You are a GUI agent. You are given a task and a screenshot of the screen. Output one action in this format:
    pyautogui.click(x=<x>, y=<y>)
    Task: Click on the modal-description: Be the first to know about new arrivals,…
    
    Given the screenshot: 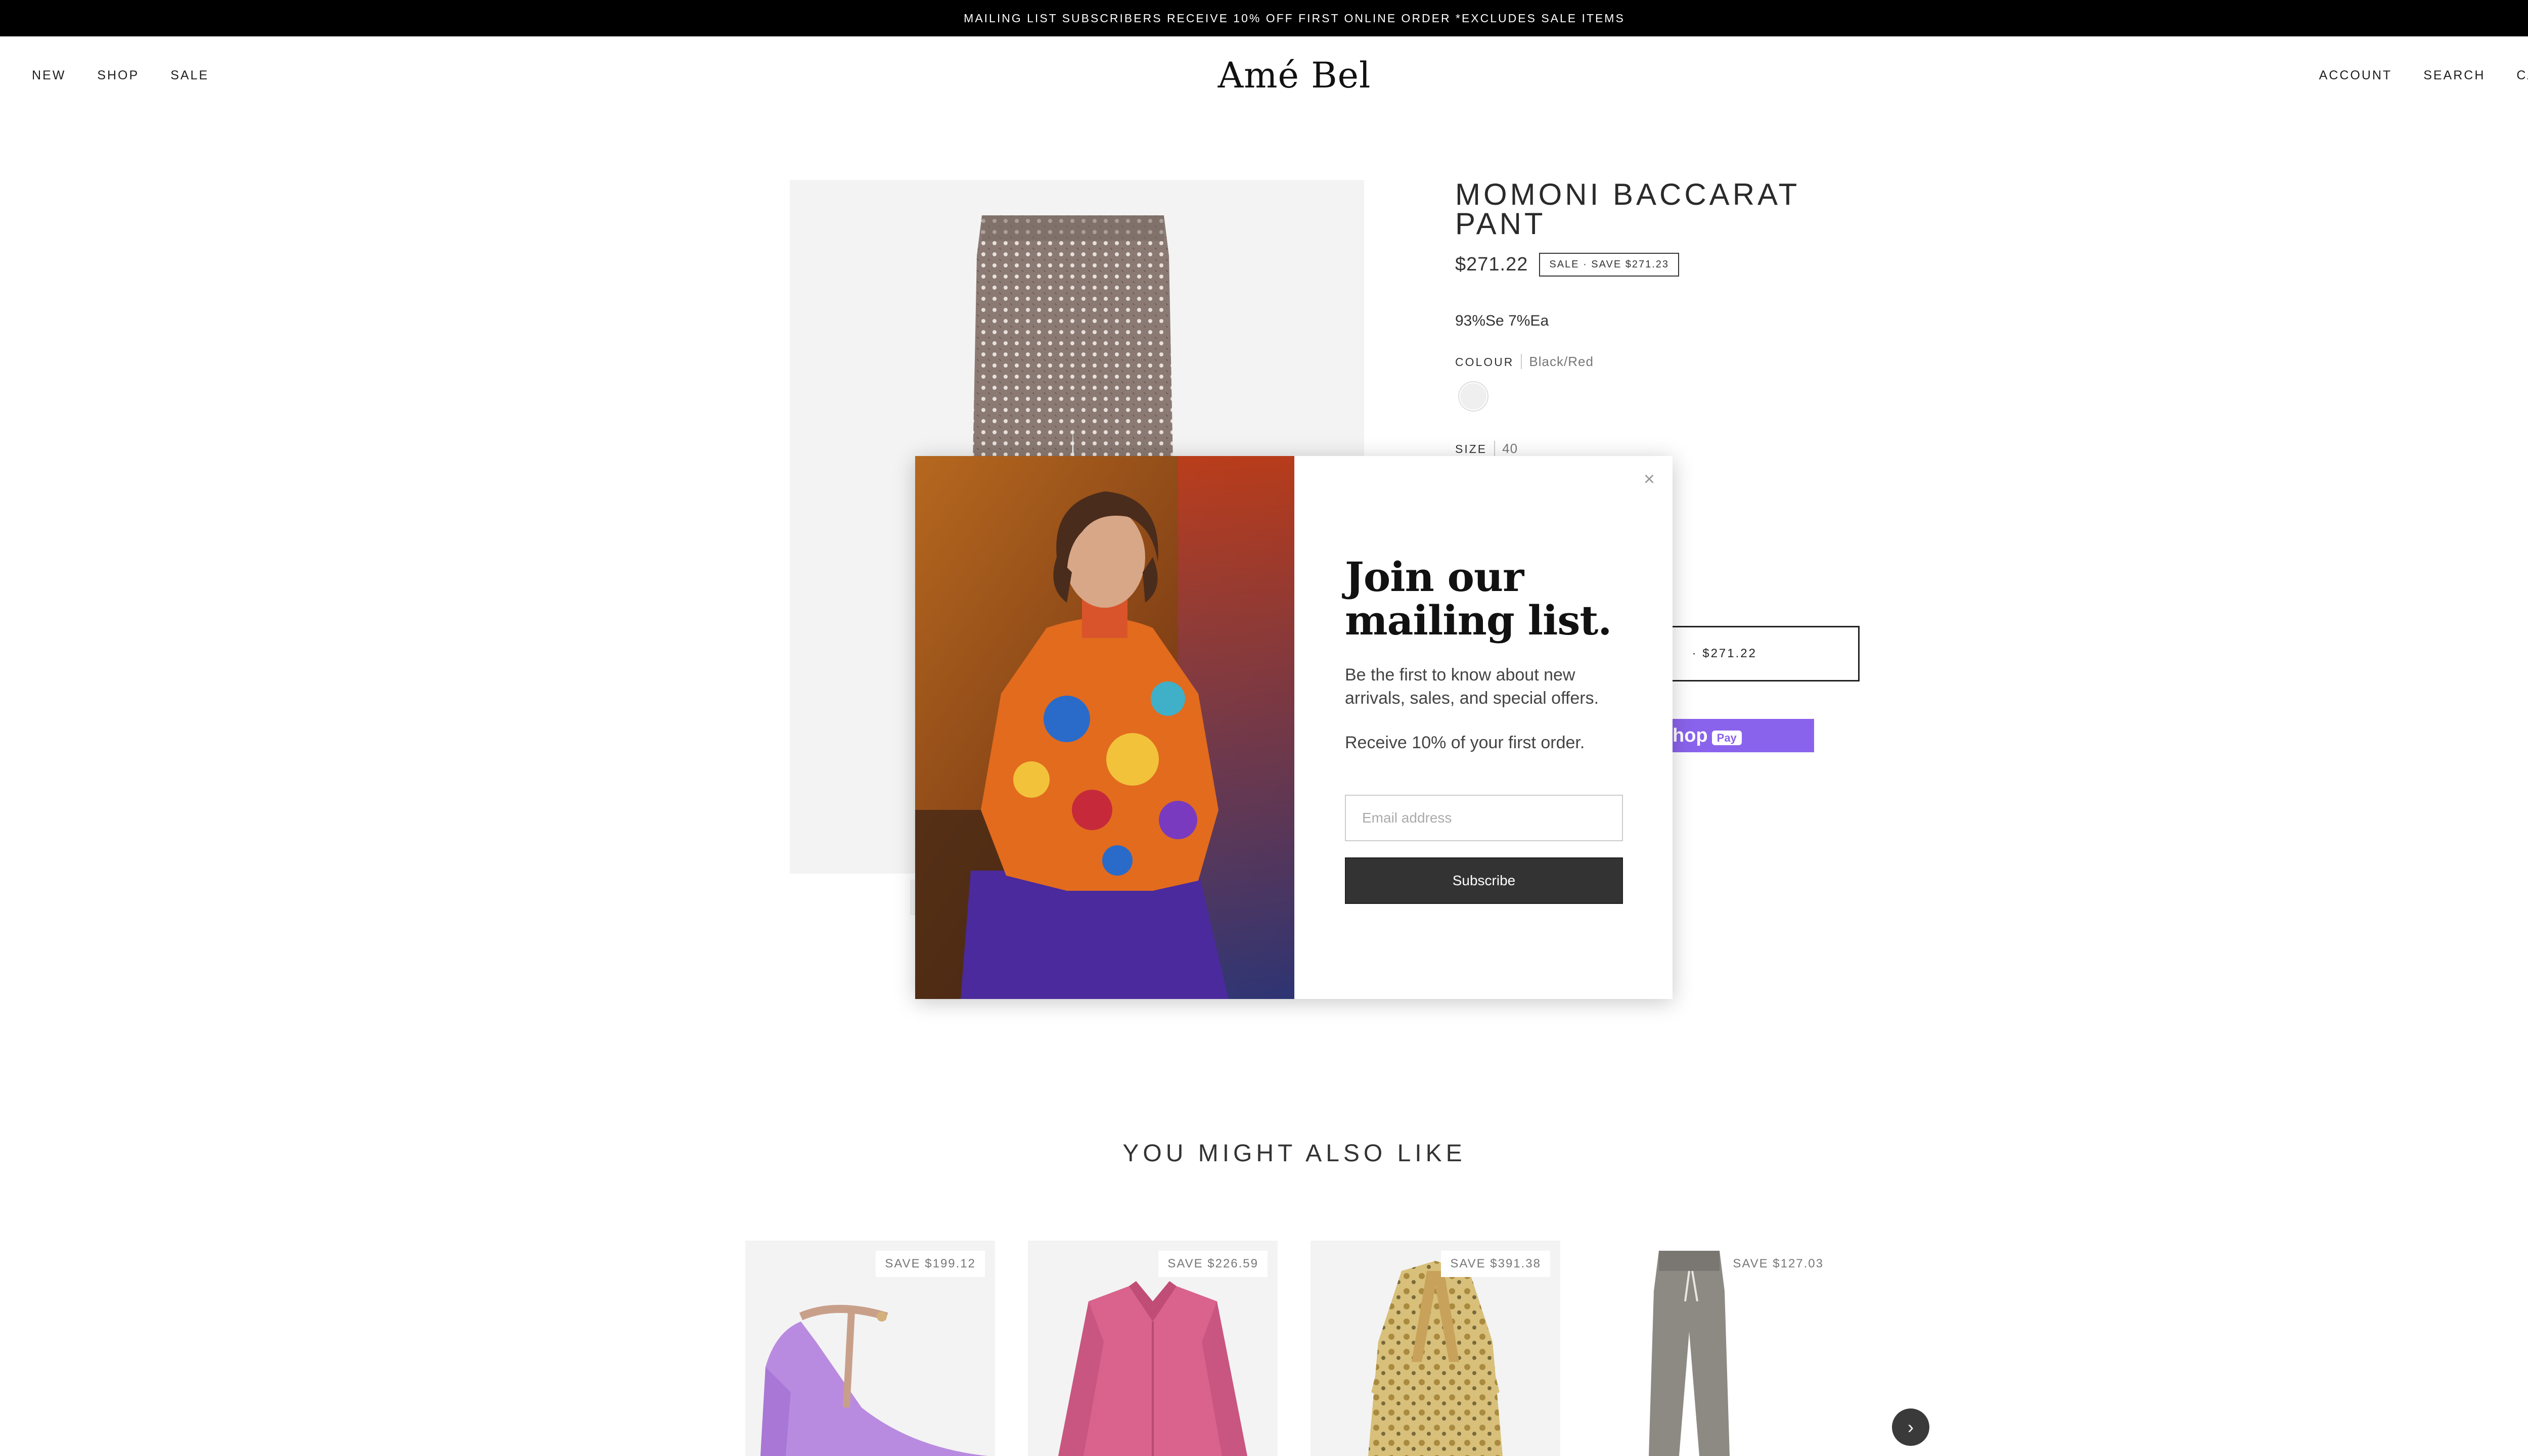 What is the action you would take?
    pyautogui.click(x=1472, y=686)
    